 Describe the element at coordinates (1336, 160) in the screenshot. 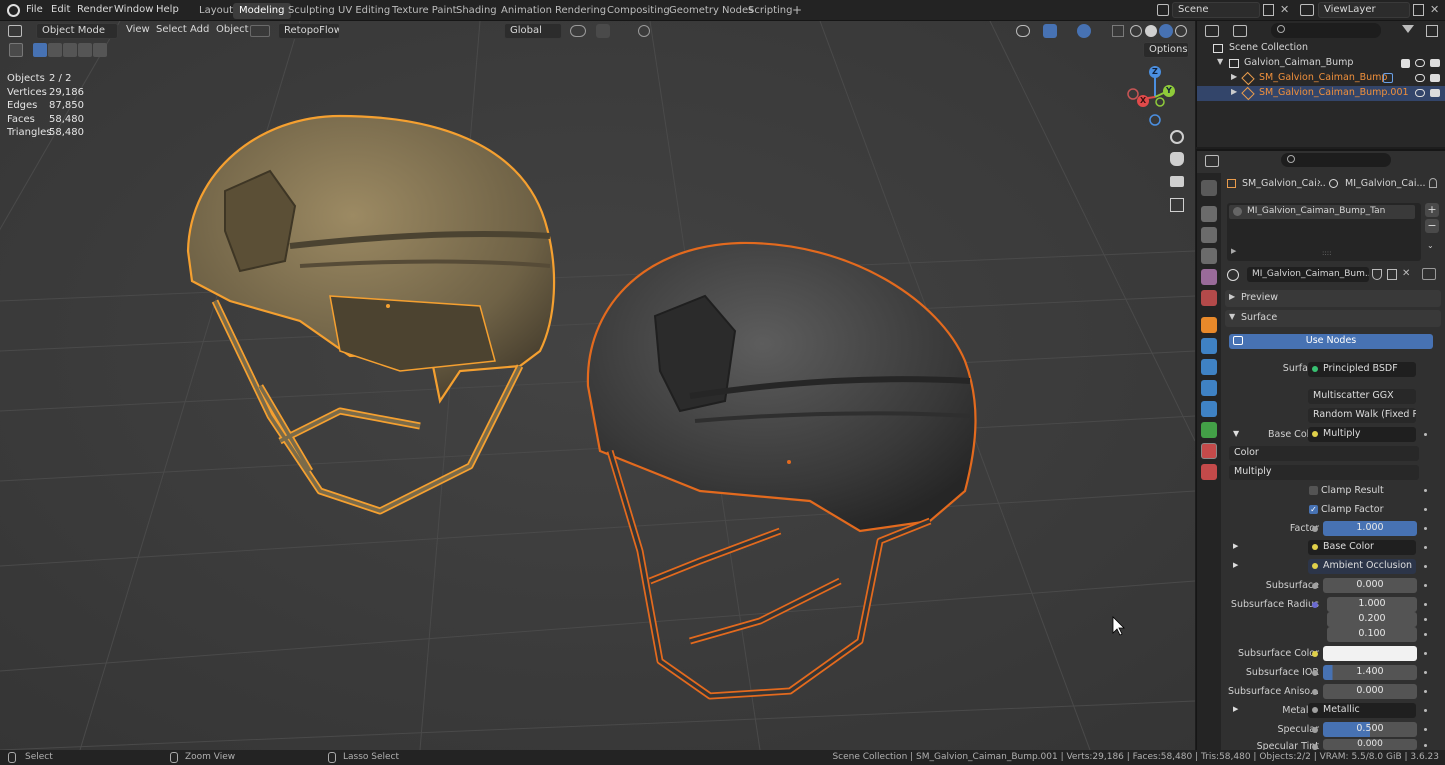

I see `properties-search-input` at that location.